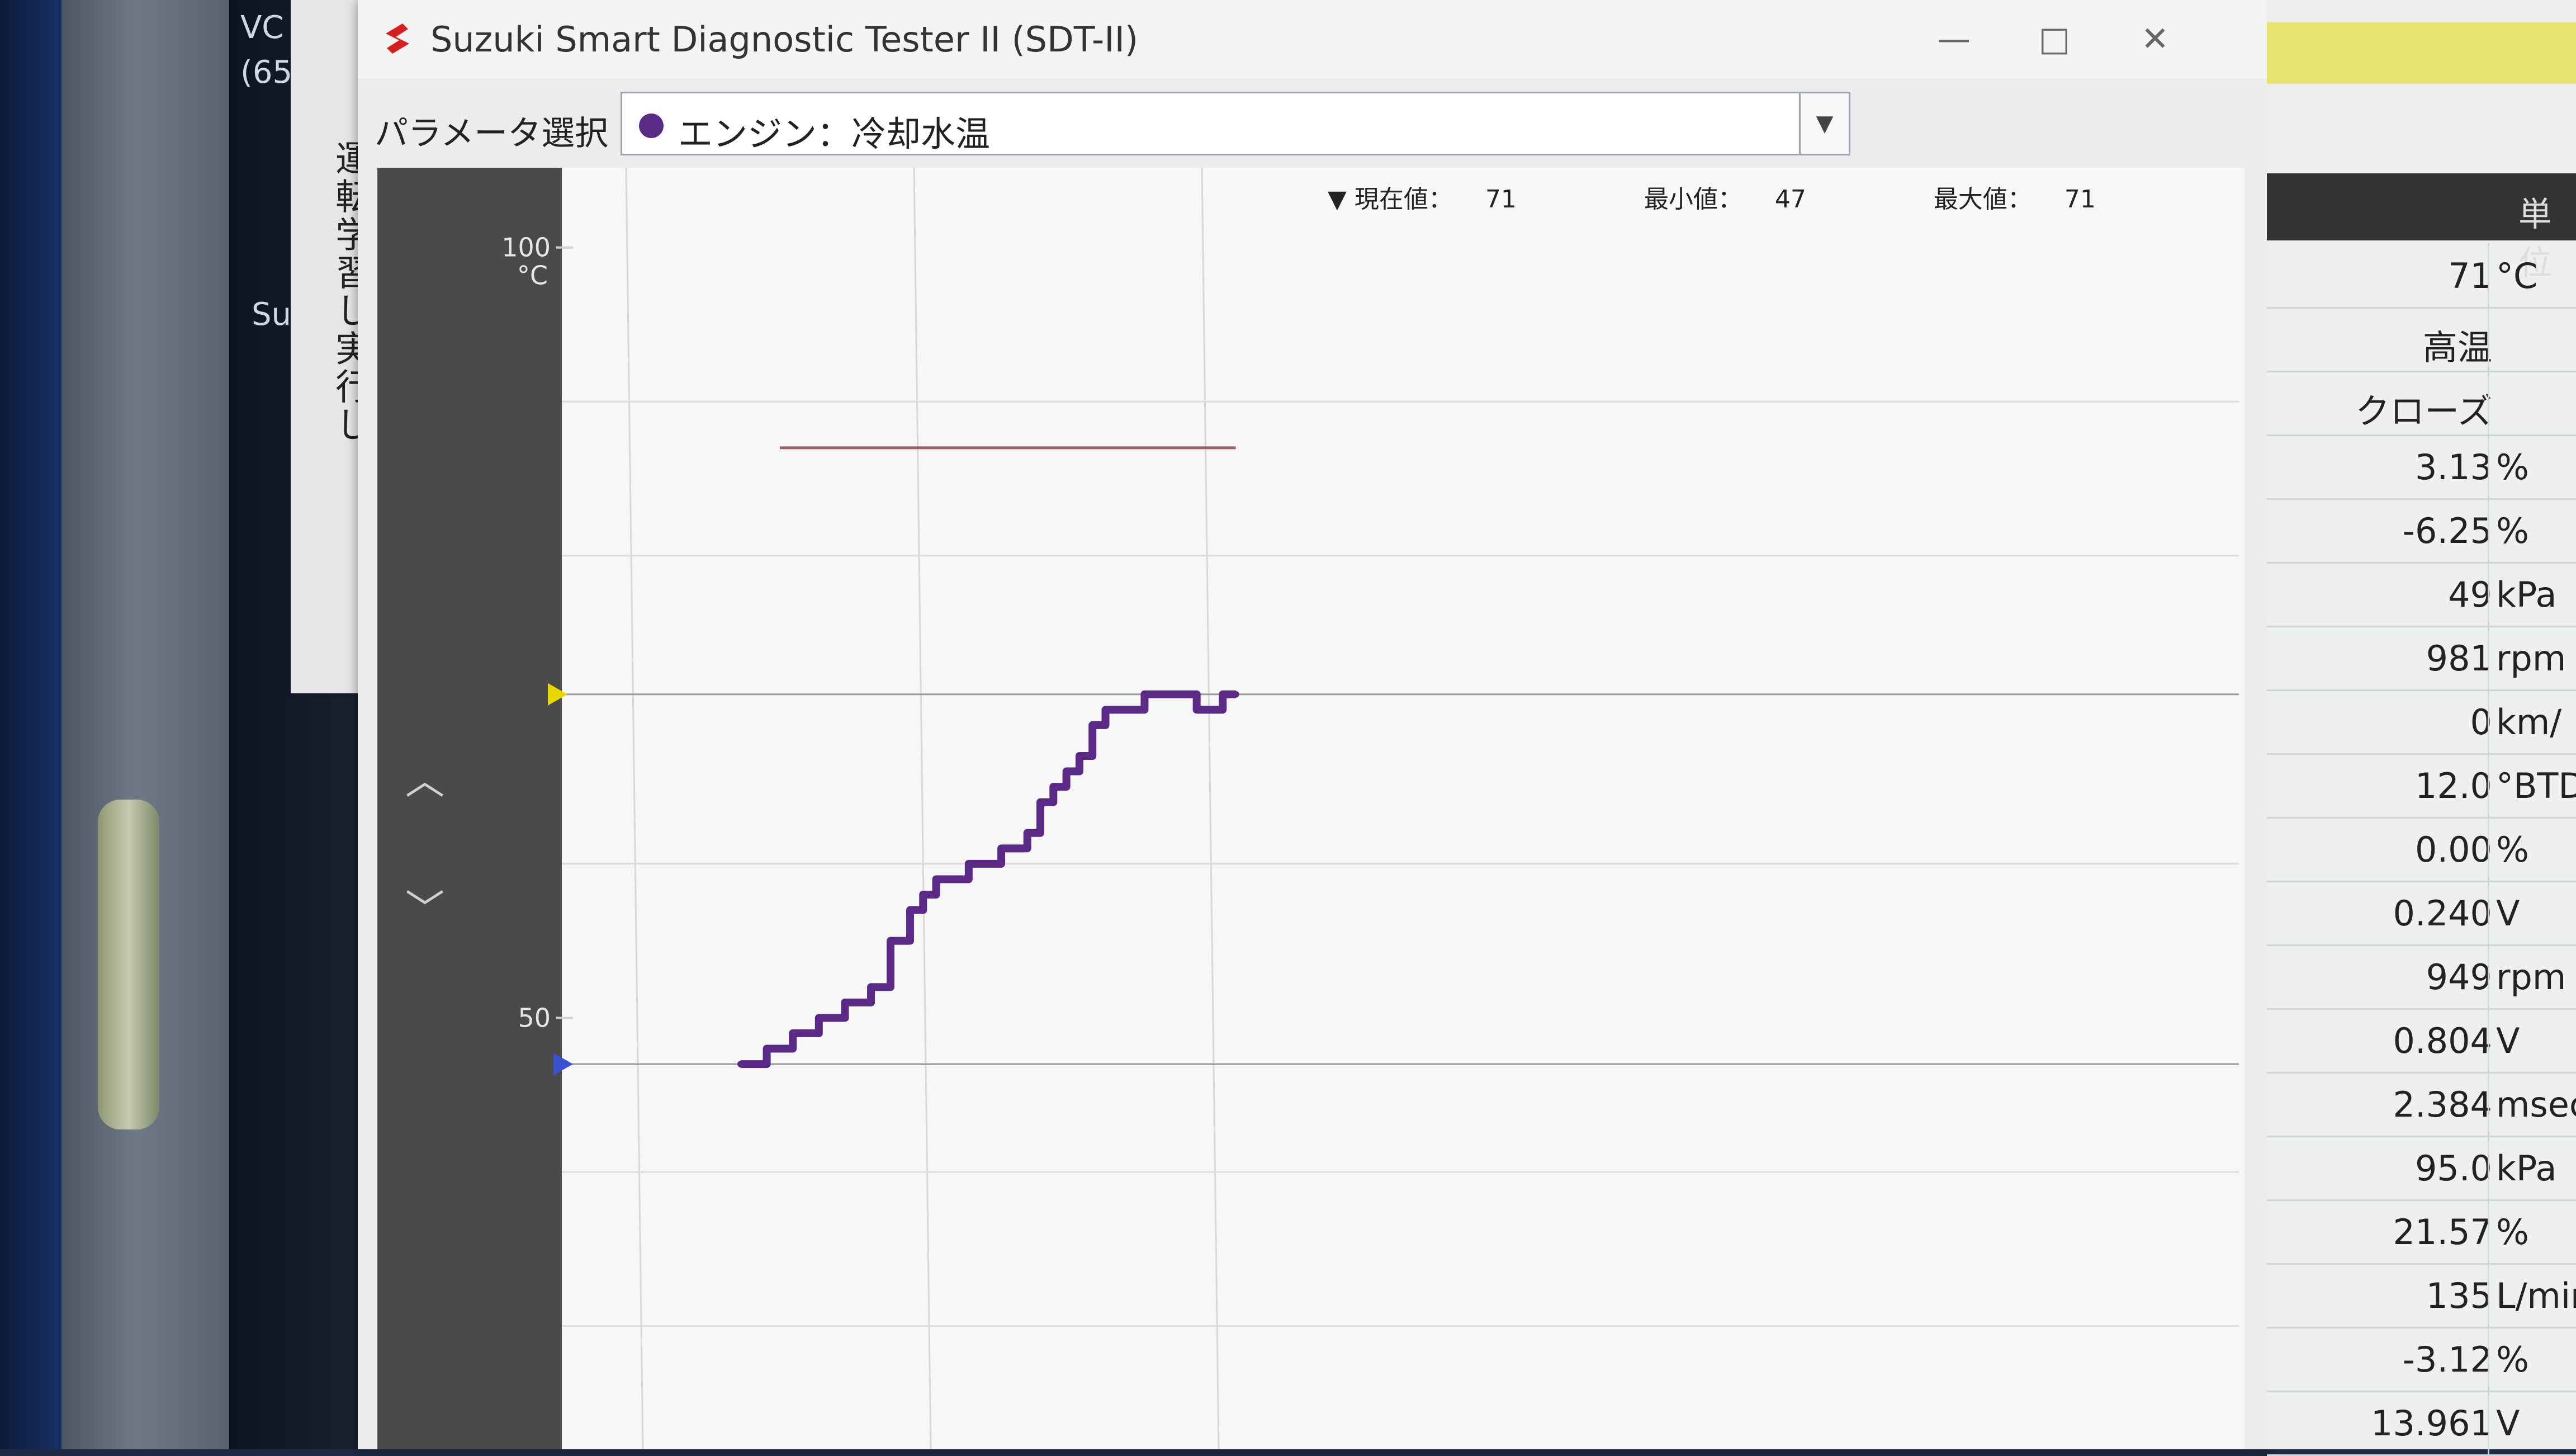  What do you see at coordinates (2155, 39) in the screenshot?
I see `close-button: ✕` at bounding box center [2155, 39].